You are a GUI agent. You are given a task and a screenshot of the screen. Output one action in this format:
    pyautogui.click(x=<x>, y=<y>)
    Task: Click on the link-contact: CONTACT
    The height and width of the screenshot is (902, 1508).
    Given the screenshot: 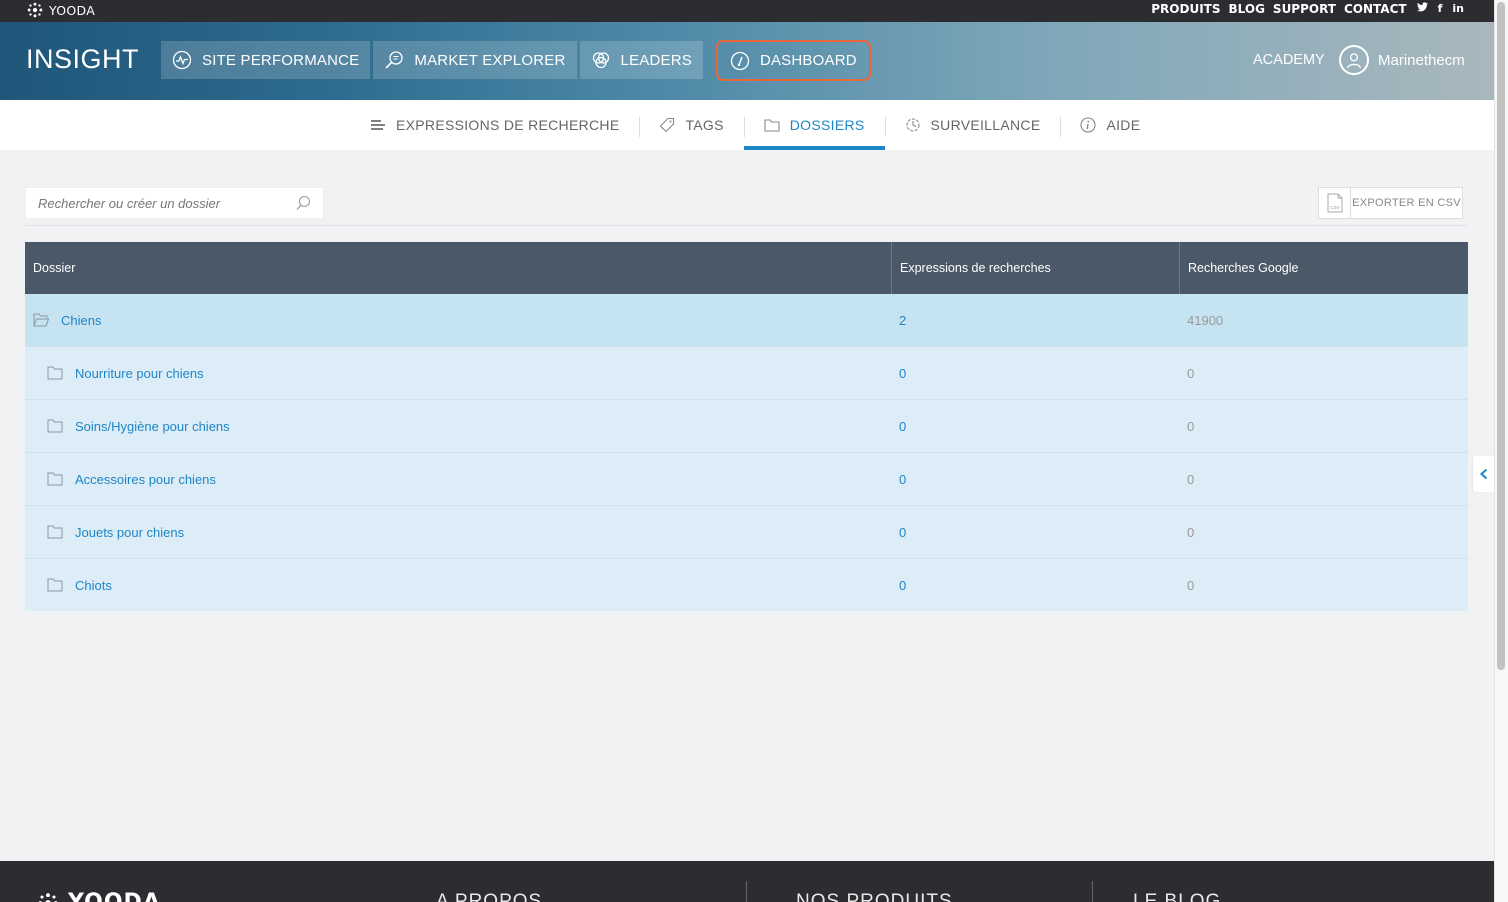 What is the action you would take?
    pyautogui.click(x=1375, y=9)
    